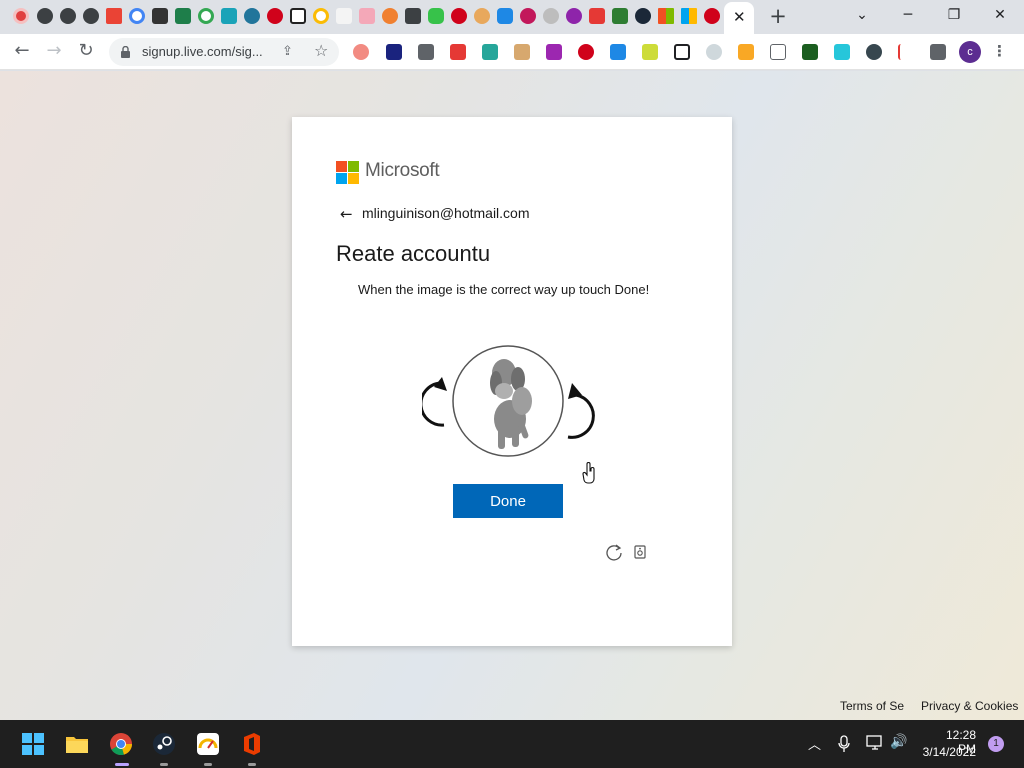  What do you see at coordinates (125, 52) in the screenshot?
I see `lock-icon` at bounding box center [125, 52].